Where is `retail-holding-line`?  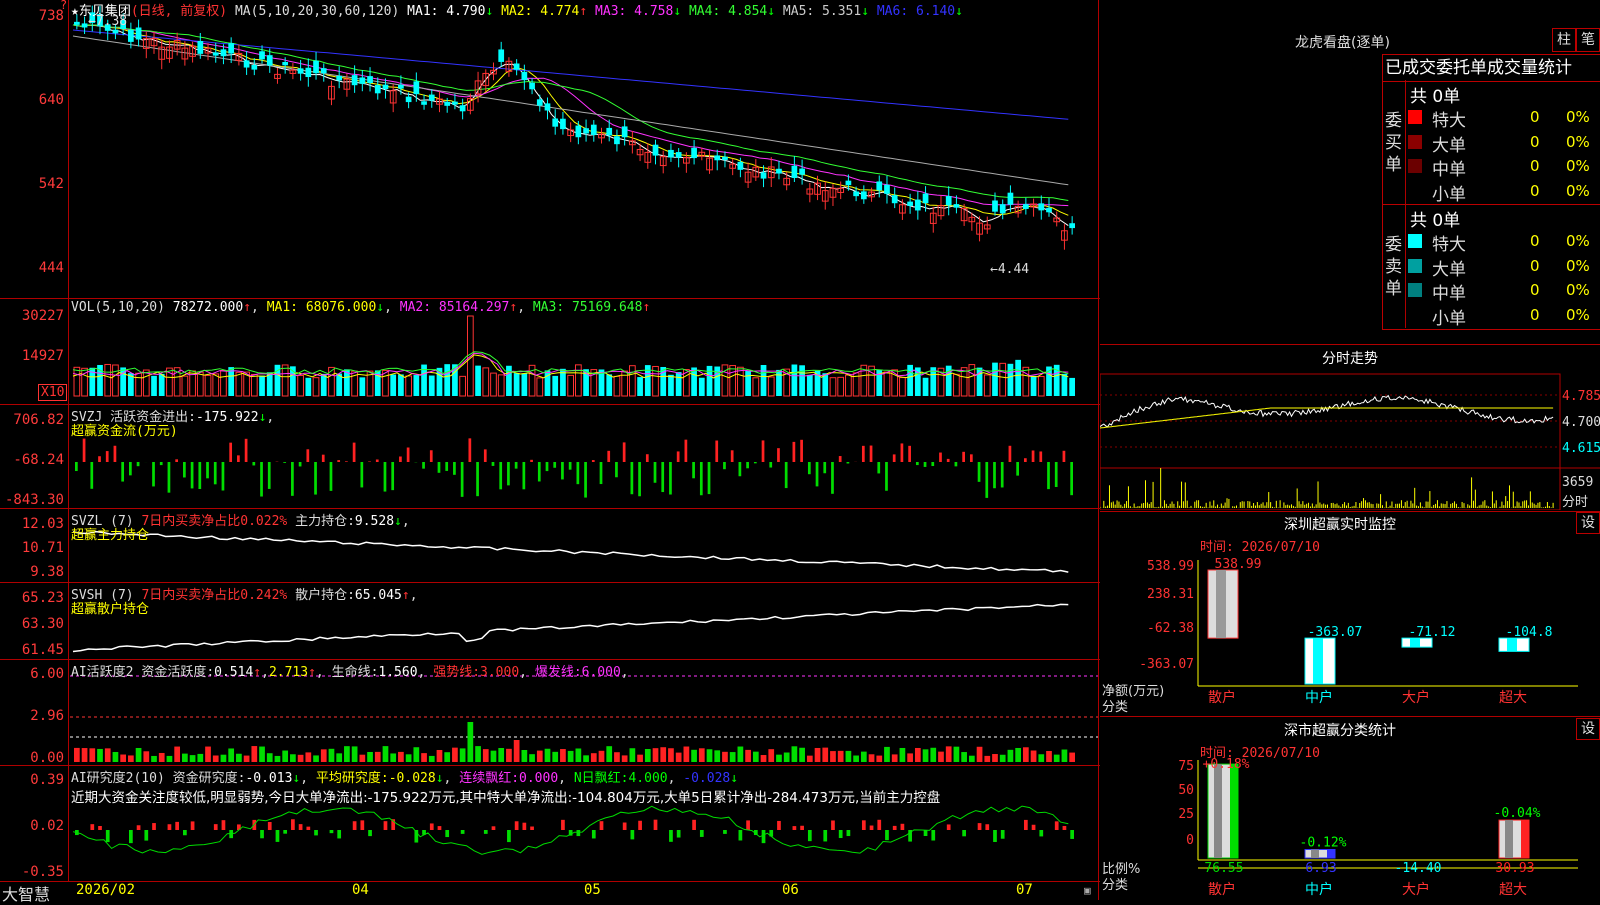
retail-holding-line is located at coordinates (570, 627).